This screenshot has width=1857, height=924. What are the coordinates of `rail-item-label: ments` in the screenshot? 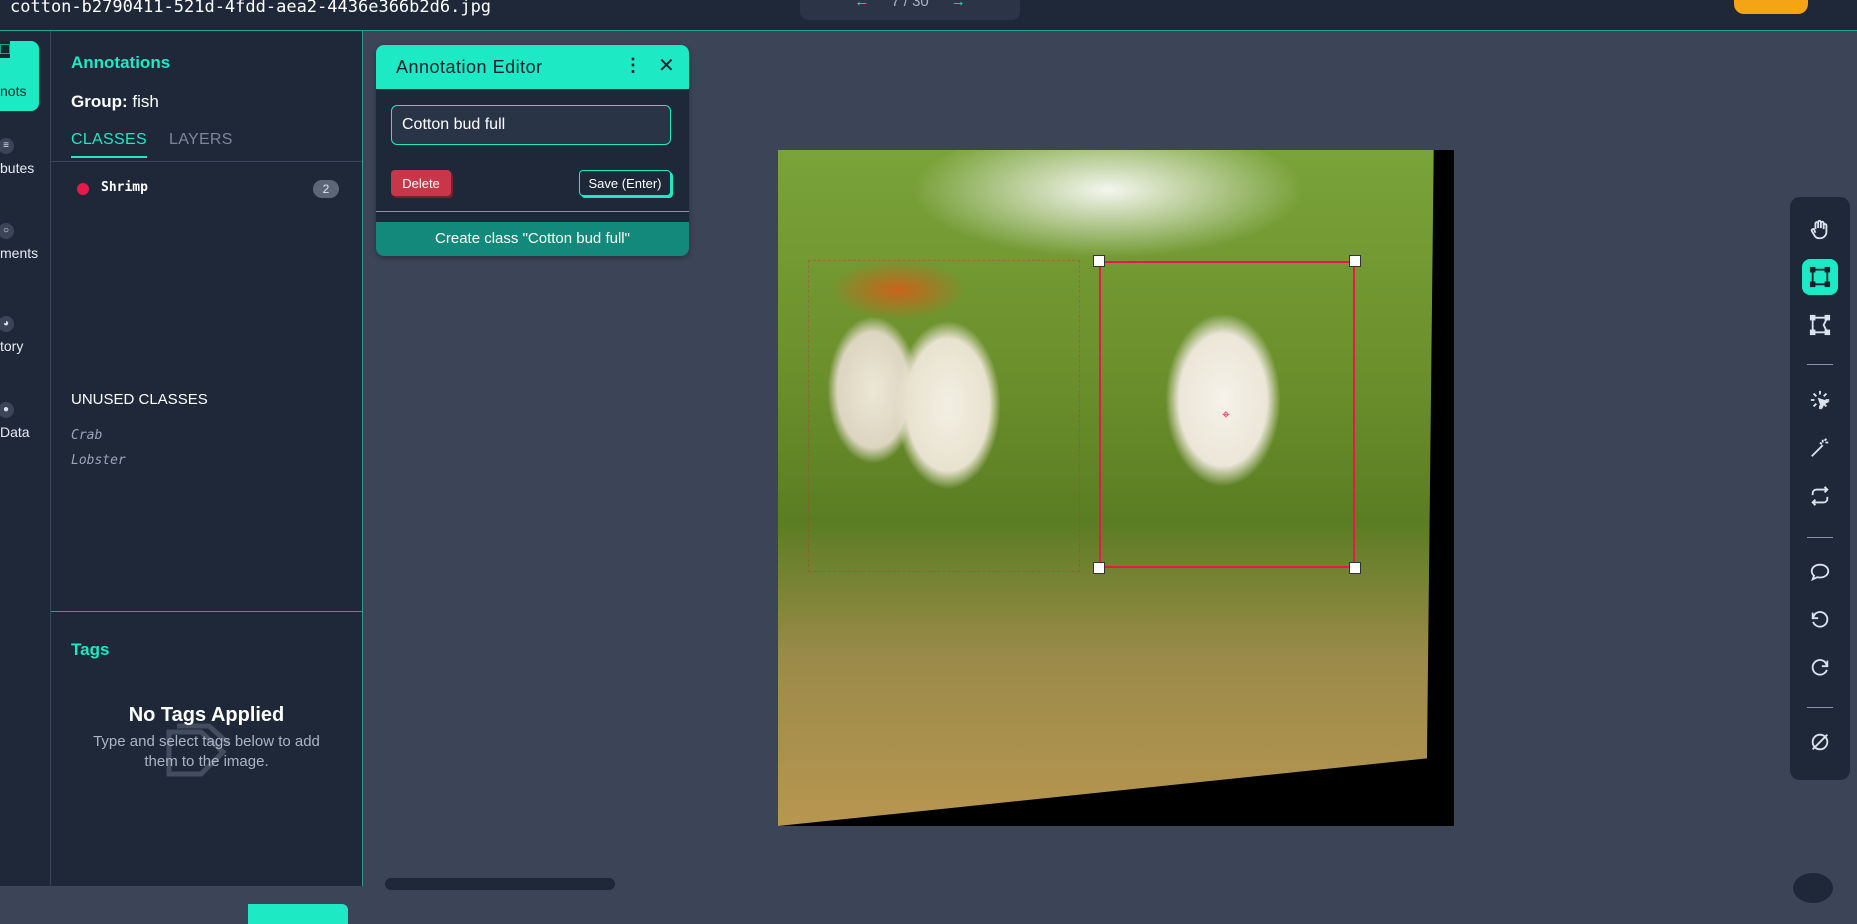 It's located at (19, 253).